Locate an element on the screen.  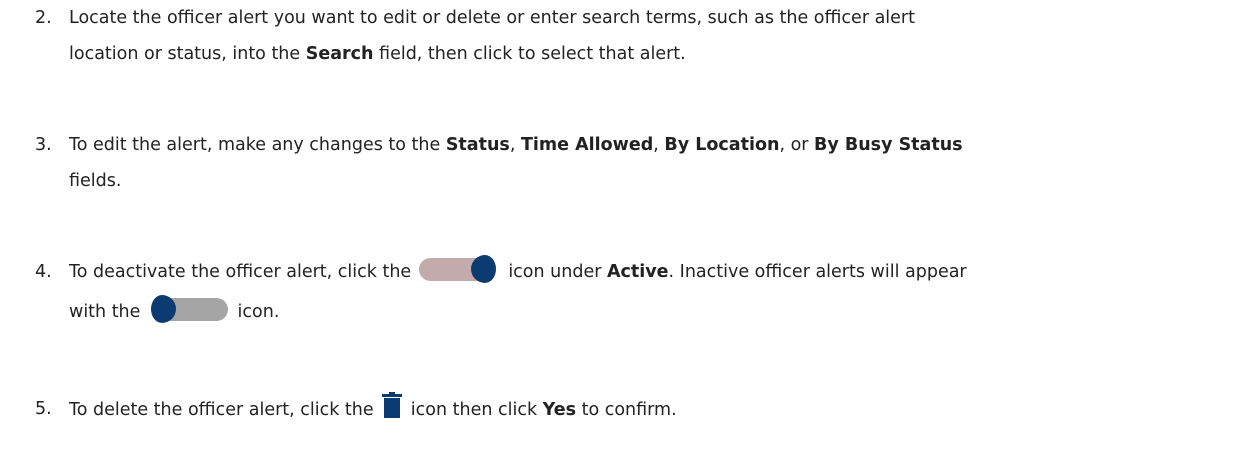
step-text-line: with the icon. is located at coordinates (639, 312).